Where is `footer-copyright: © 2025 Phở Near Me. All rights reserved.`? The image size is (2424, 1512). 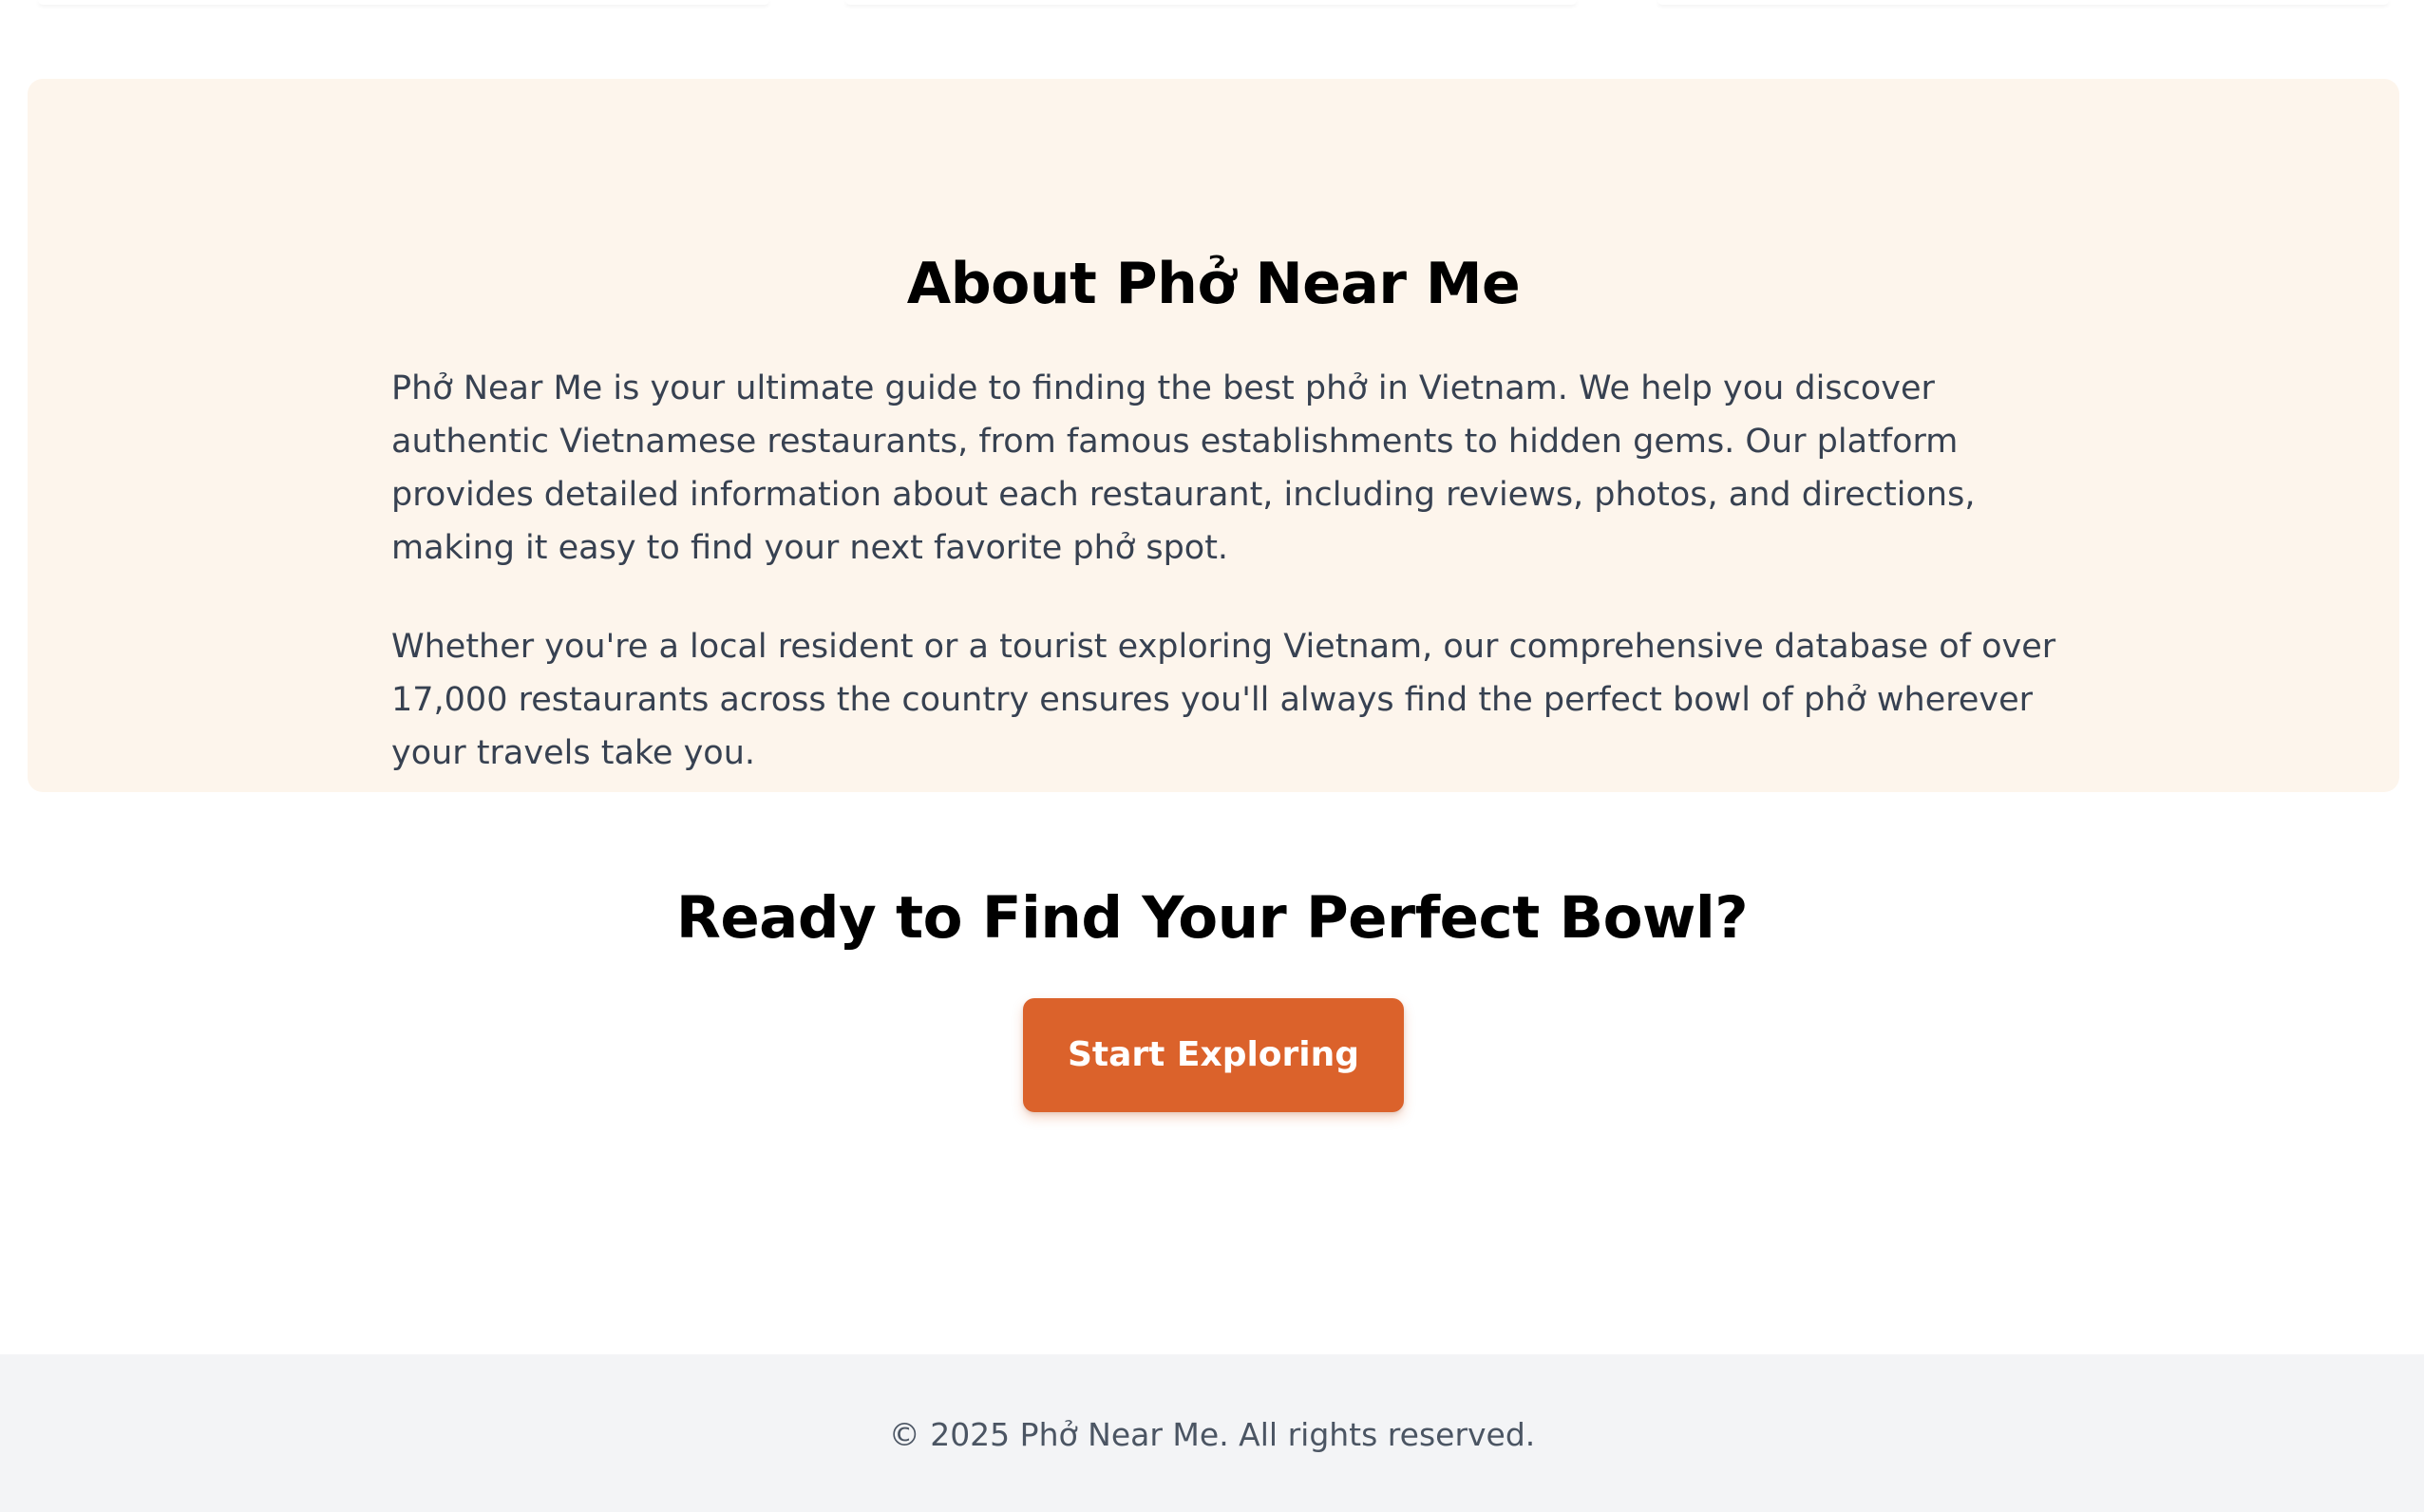 footer-copyright: © 2025 Phở Near Me. All rights reserved. is located at coordinates (1212, 1434).